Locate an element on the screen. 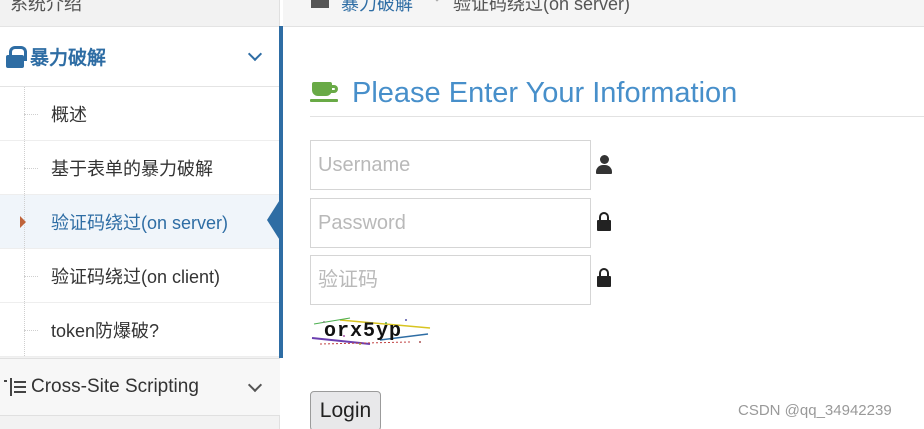 The height and width of the screenshot is (429, 924). sidebar-section-label: 暴力破解 is located at coordinates (68, 58).